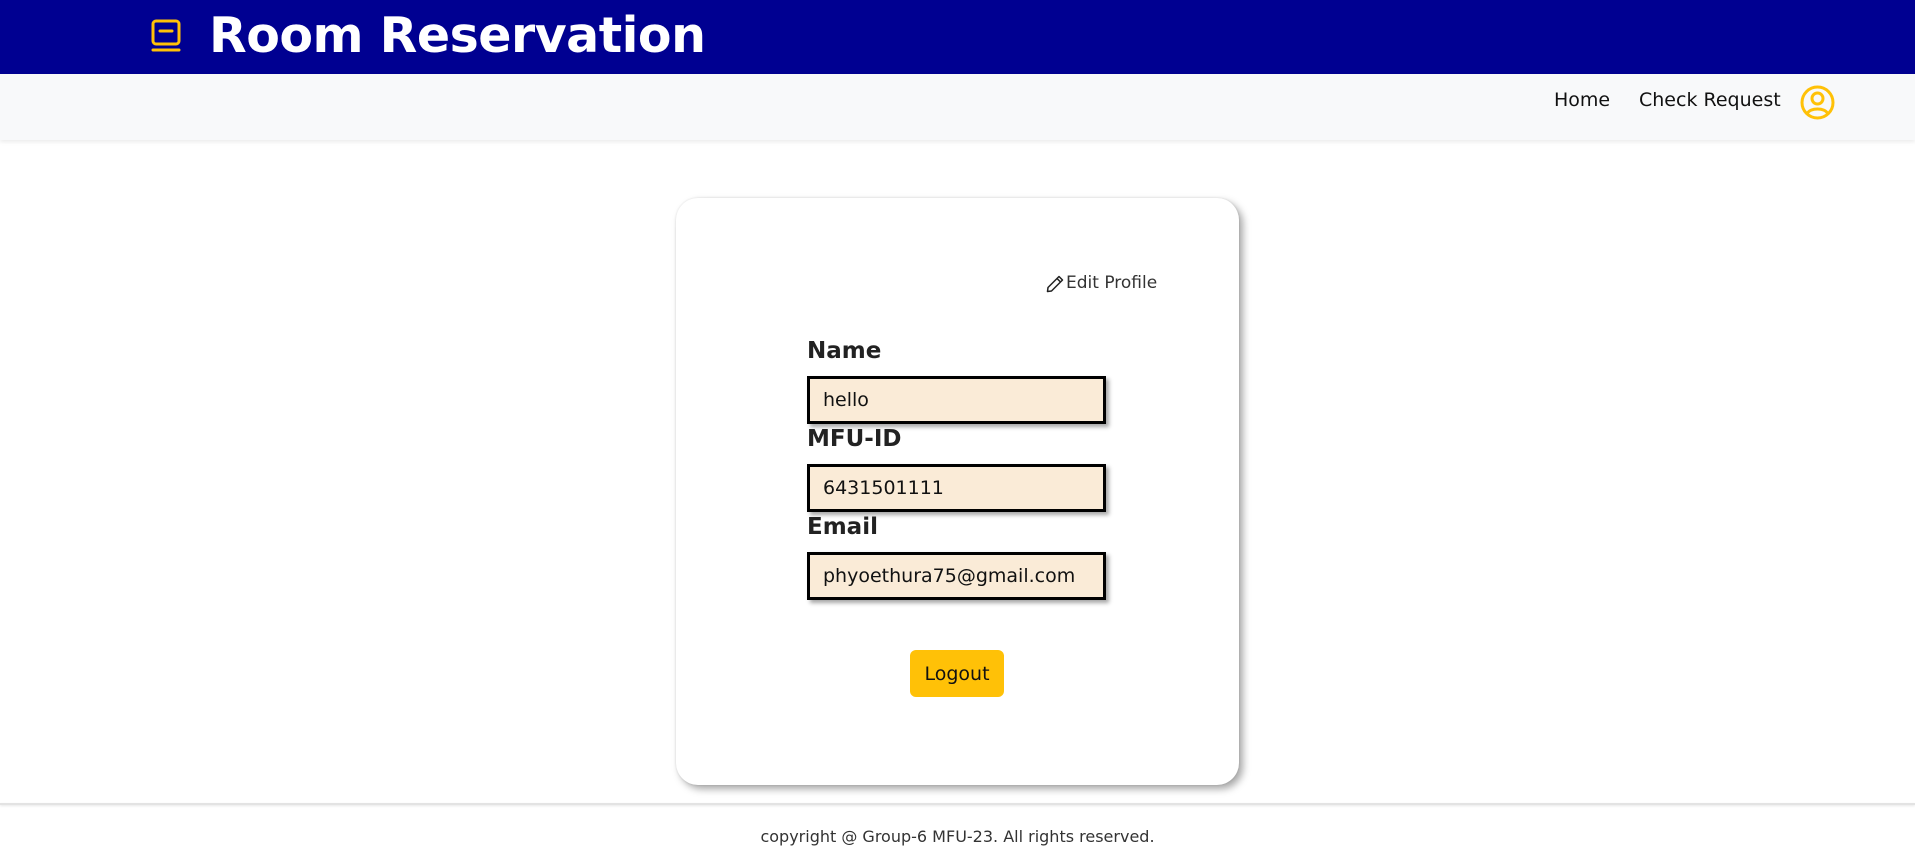  Describe the element at coordinates (957, 804) in the screenshot. I see `footer-divider` at that location.